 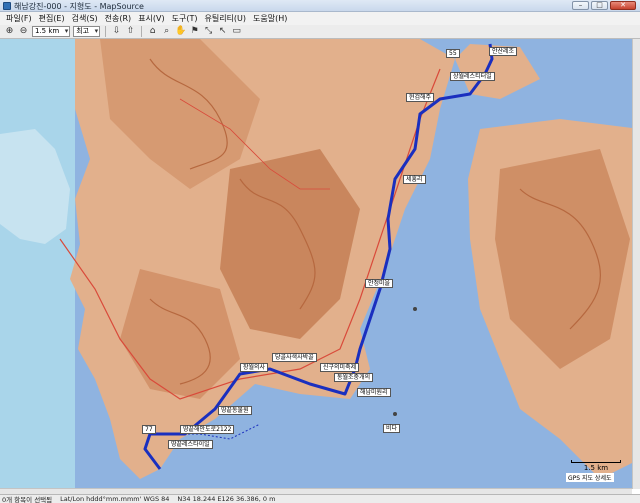 I want to click on map-label-road-number: 55, so click(x=453, y=53).